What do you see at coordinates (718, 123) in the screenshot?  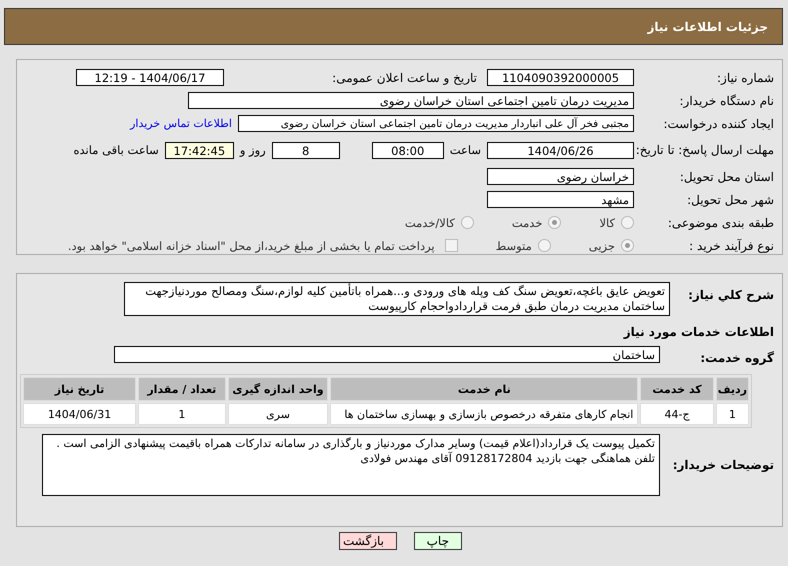 I see `field-label: ایجاد کننده درخواست:` at bounding box center [718, 123].